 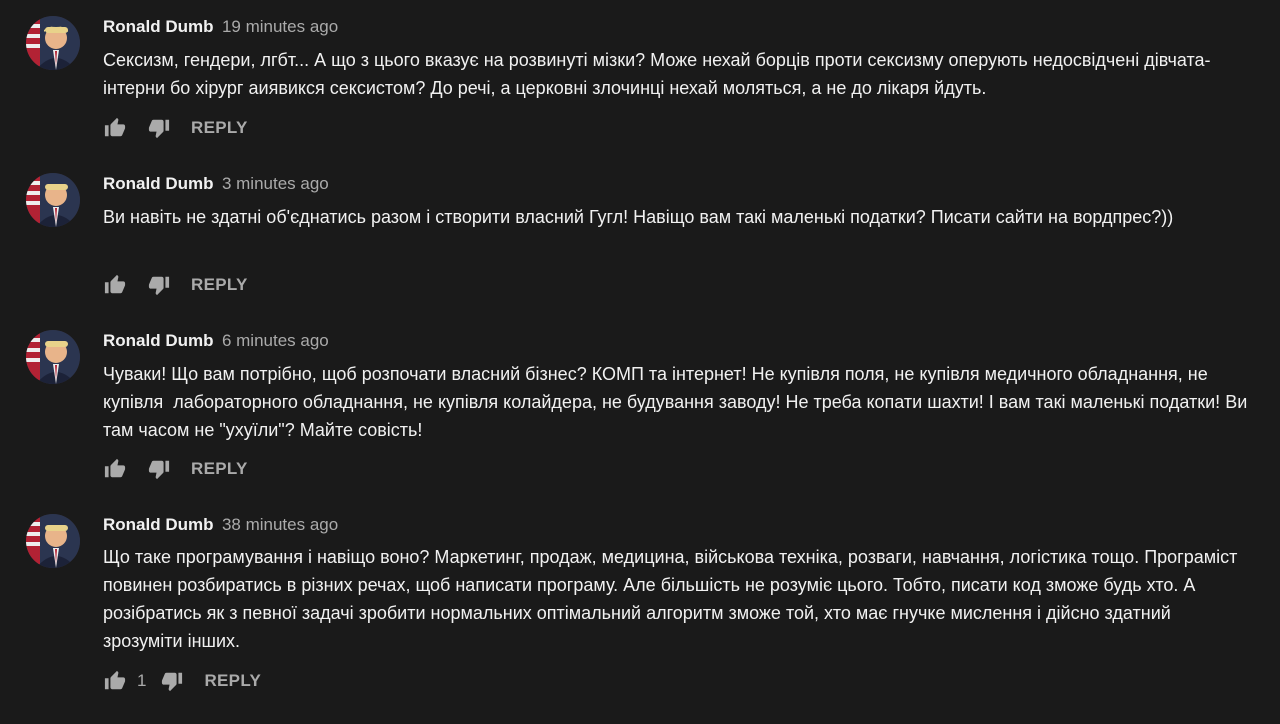 What do you see at coordinates (280, 26) in the screenshot?
I see `comment-timestamp: 19 minutes ago` at bounding box center [280, 26].